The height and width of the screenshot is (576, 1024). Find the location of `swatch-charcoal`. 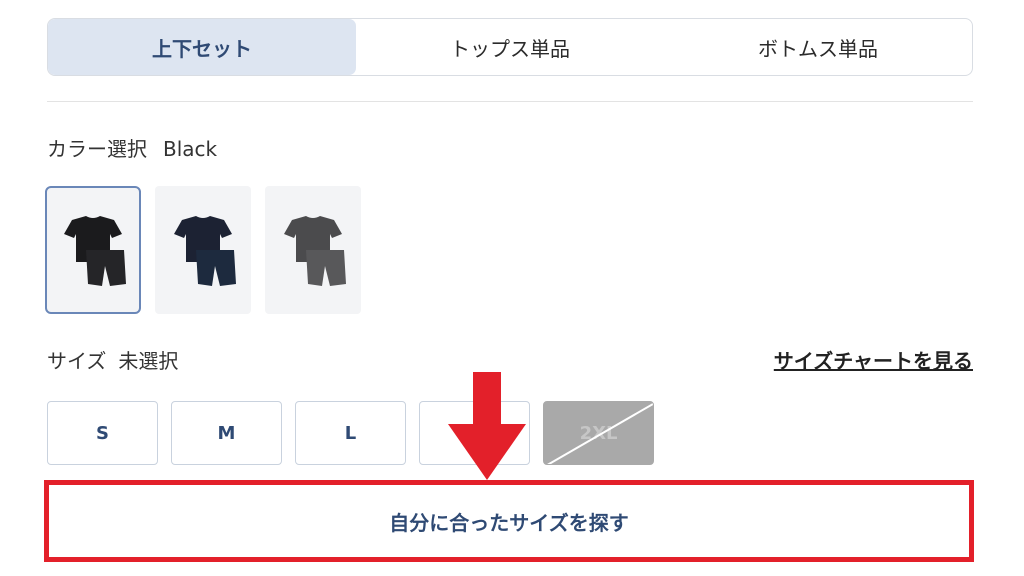

swatch-charcoal is located at coordinates (313, 250).